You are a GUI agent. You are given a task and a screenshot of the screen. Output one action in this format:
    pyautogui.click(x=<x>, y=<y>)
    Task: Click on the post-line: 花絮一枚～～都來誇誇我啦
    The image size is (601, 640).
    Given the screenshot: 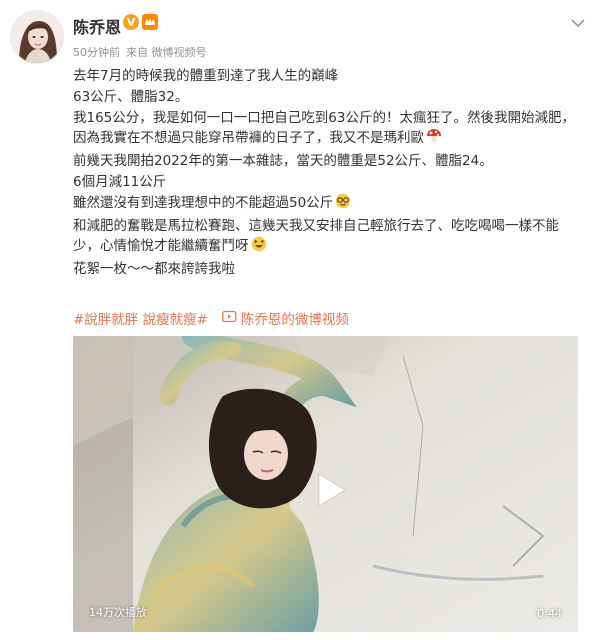 What is the action you would take?
    pyautogui.click(x=154, y=269)
    